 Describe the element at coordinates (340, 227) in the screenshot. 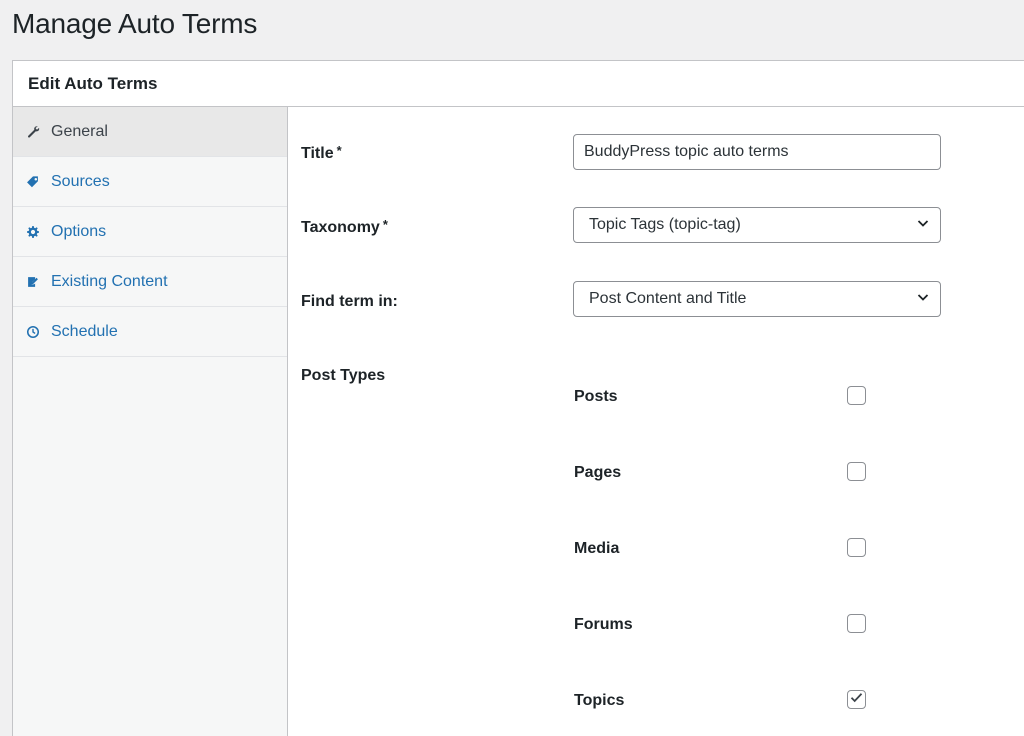

I see `taxonomy-label-text: Taxonomy` at that location.